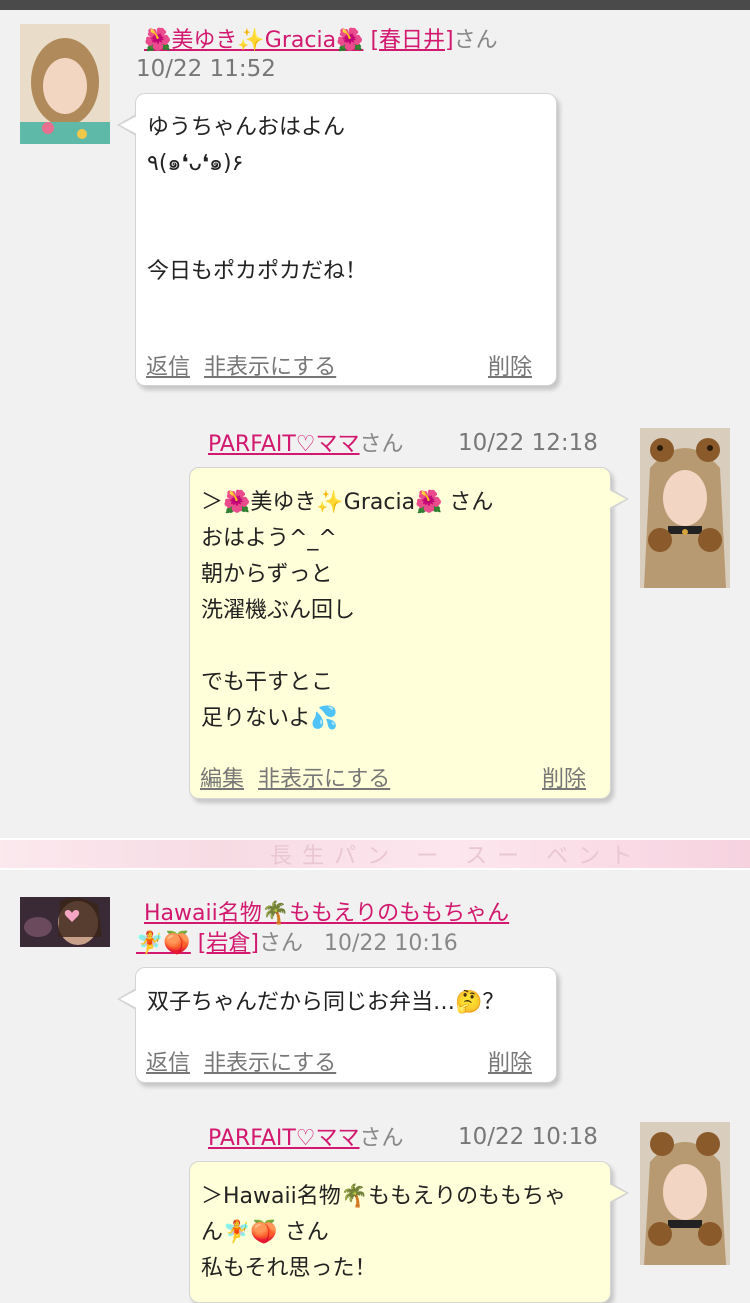 The width and height of the screenshot is (750, 1303). What do you see at coordinates (411, 40) in the screenshot?
I see `author-location-link: [春日井]` at bounding box center [411, 40].